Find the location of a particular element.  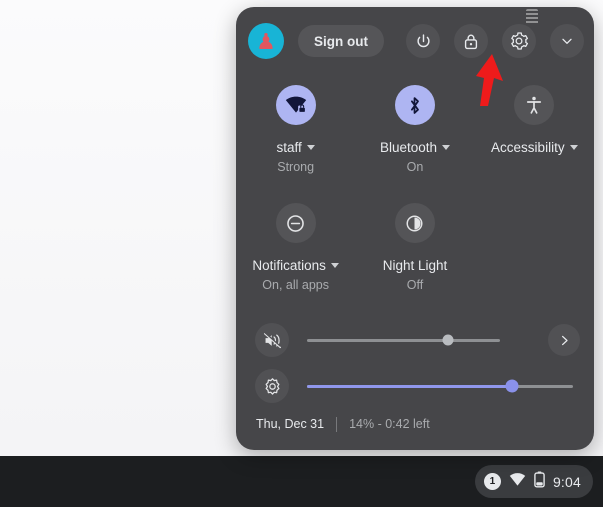

volume-slider-row is located at coordinates (415, 340).